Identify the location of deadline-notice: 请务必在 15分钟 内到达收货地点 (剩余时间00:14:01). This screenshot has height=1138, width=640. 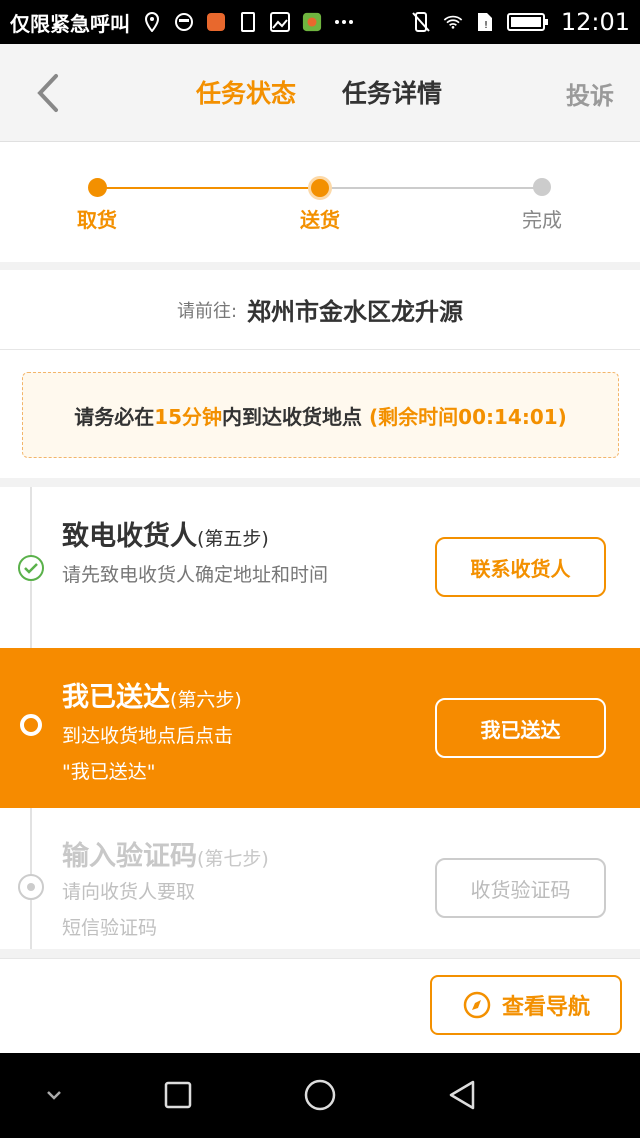
(320, 415).